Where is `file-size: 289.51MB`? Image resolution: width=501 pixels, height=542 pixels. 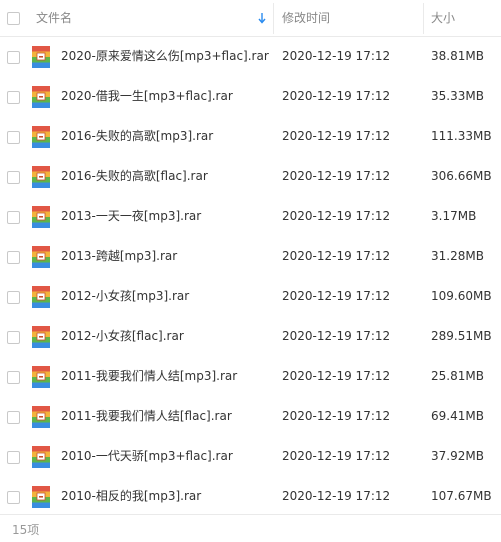 file-size: 289.51MB is located at coordinates (461, 336).